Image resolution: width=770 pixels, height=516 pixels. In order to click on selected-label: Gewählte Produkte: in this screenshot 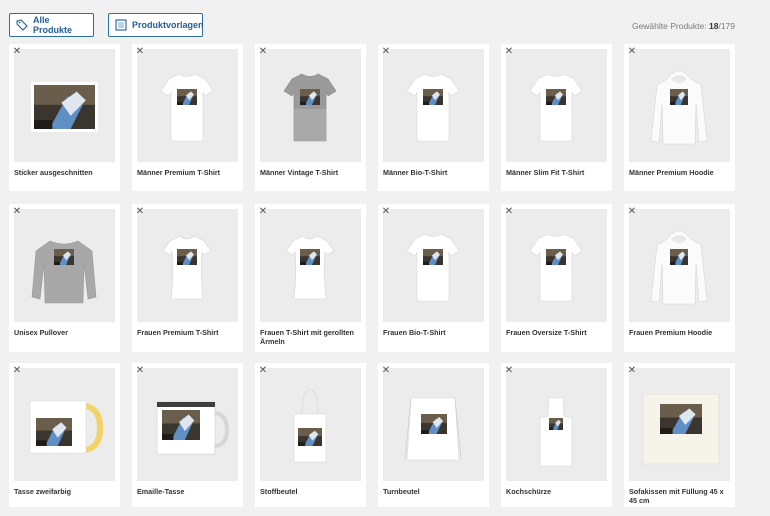, I will do `click(669, 26)`.